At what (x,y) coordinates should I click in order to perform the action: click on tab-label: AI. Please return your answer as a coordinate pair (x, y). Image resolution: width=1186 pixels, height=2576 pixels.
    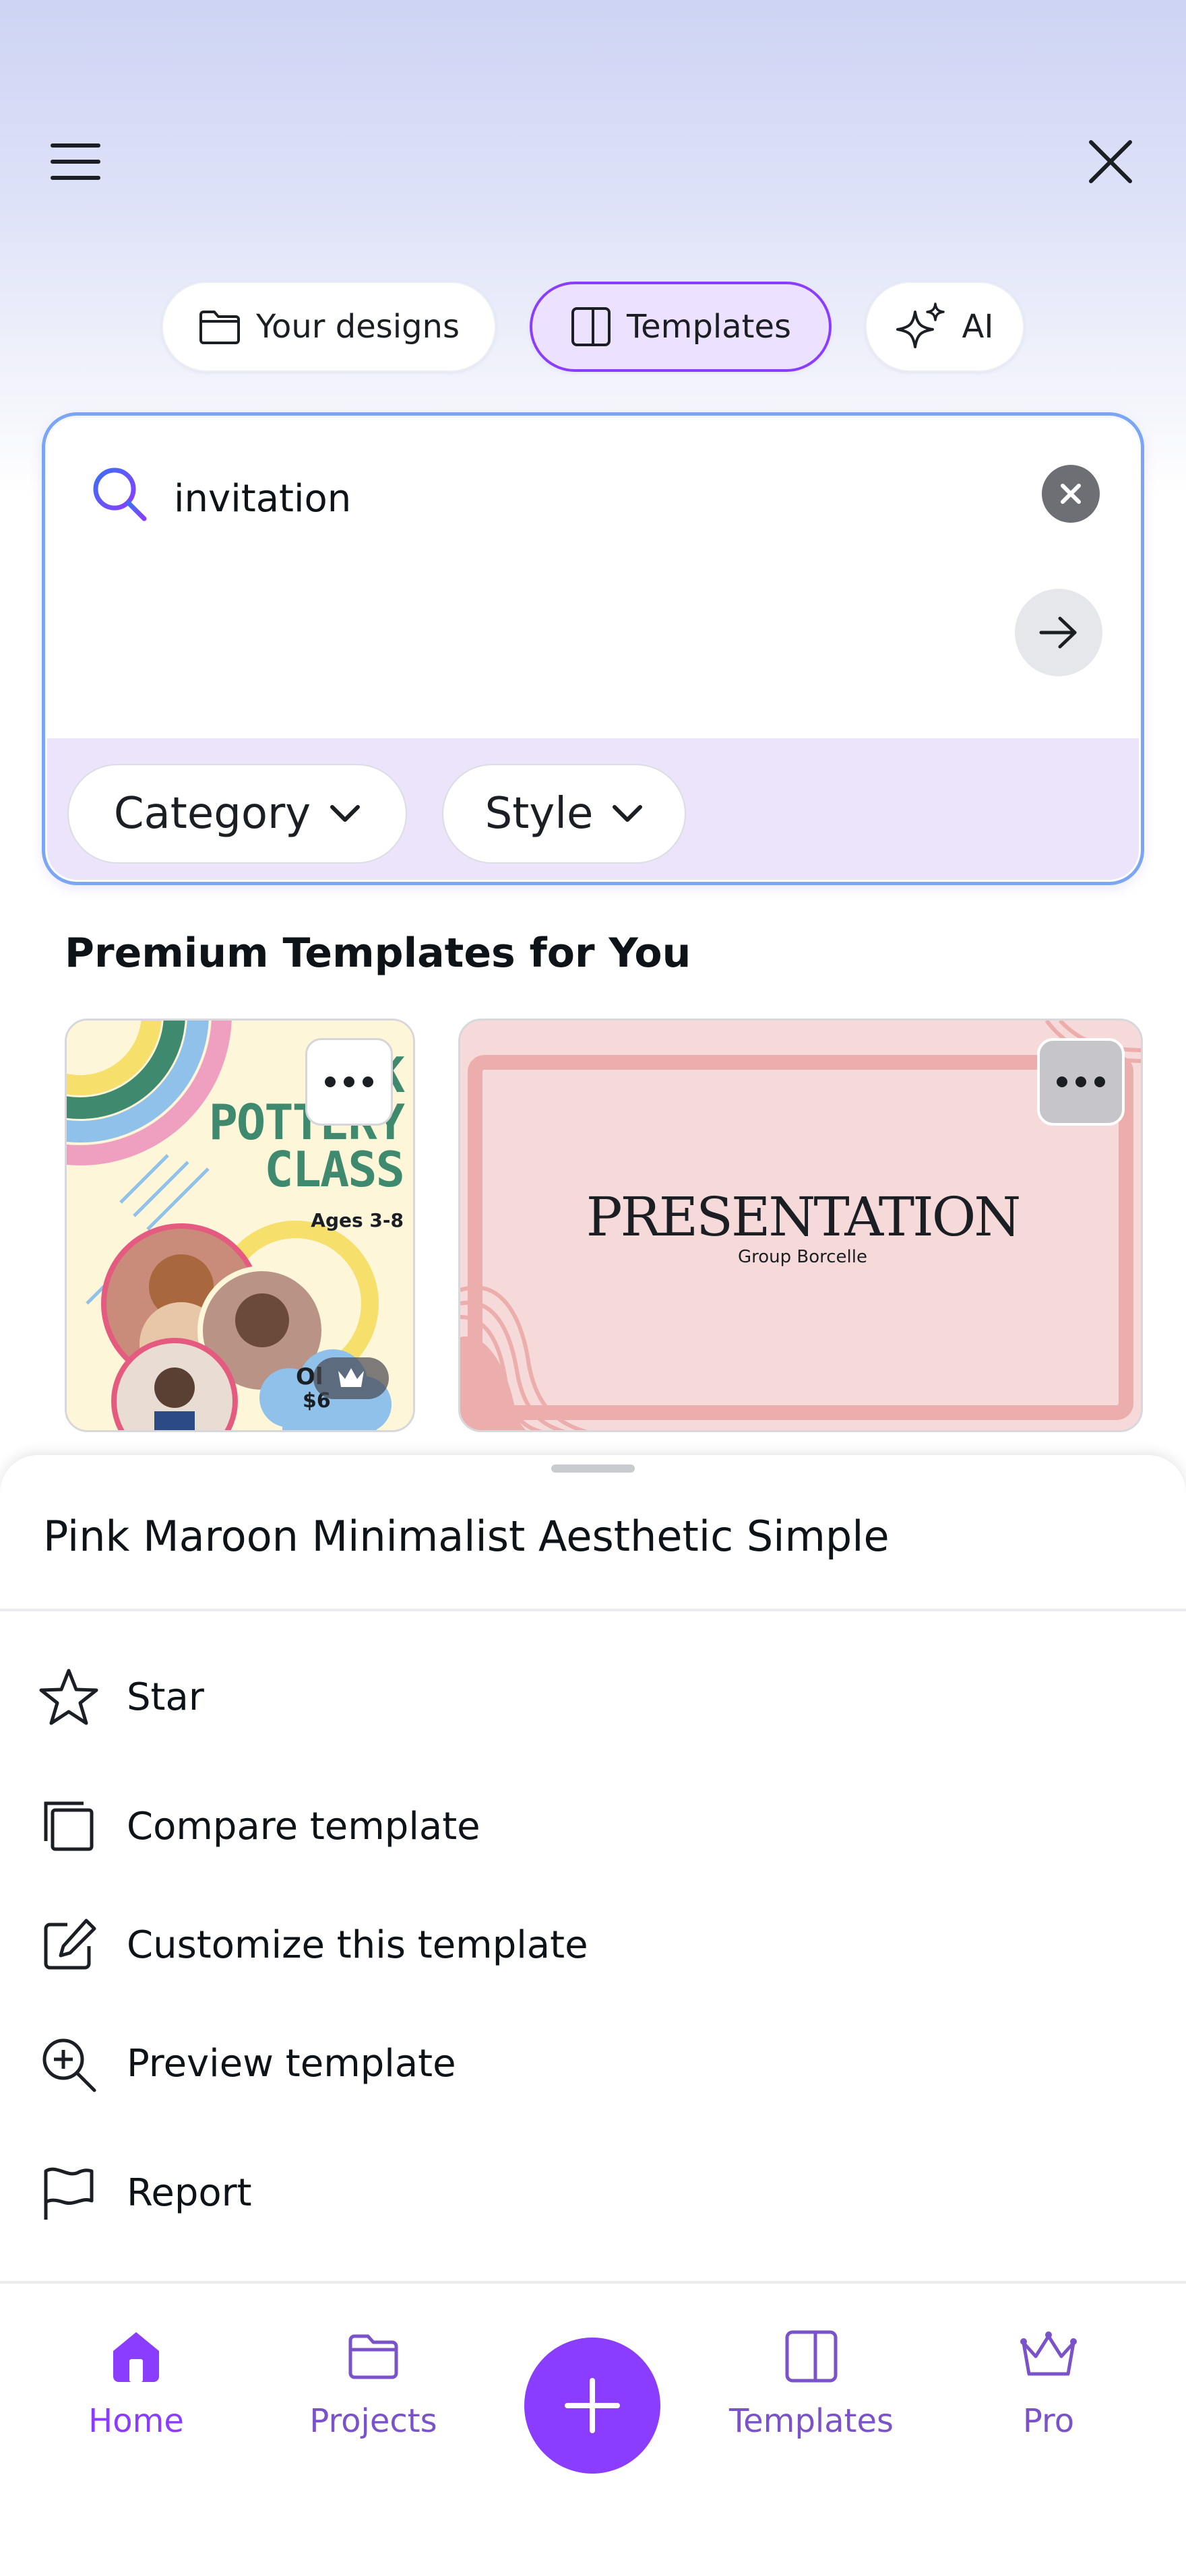
    Looking at the image, I should click on (978, 327).